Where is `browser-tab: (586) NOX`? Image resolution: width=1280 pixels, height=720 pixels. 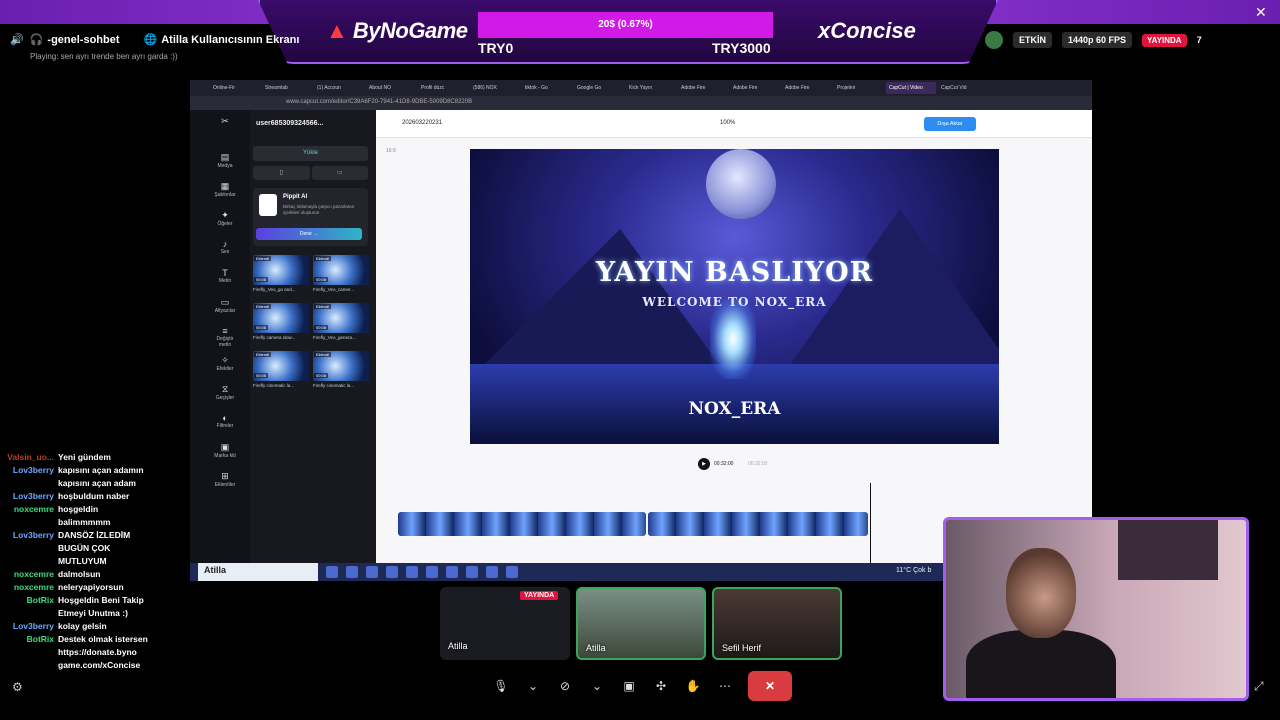 browser-tab: (586) NOX is located at coordinates (495, 88).